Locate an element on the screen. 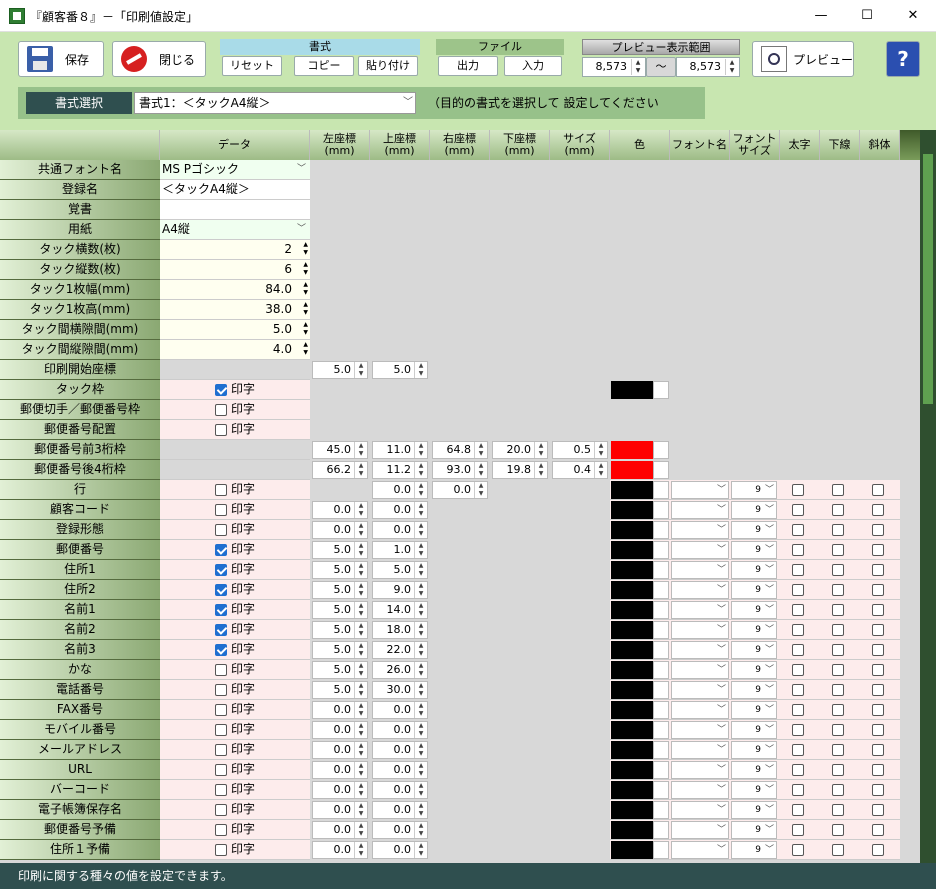 The image size is (936, 889). right-coord-input: 64.8 ▲ ▼ is located at coordinates (460, 450).